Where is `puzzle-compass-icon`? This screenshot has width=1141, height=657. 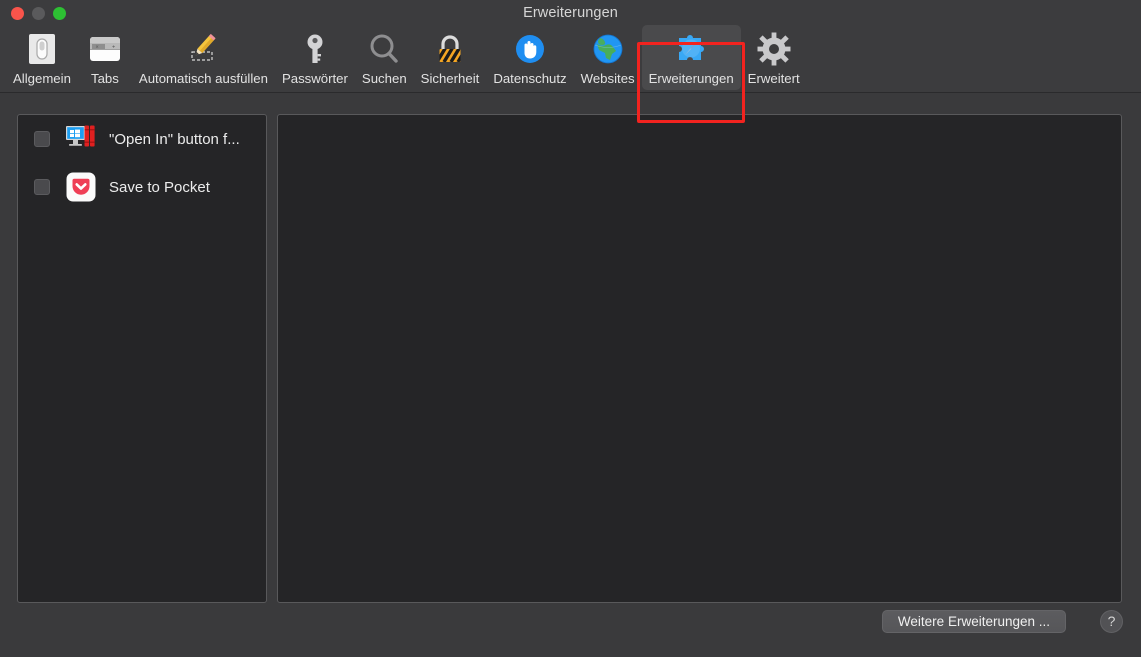
puzzle-compass-icon is located at coordinates (691, 49).